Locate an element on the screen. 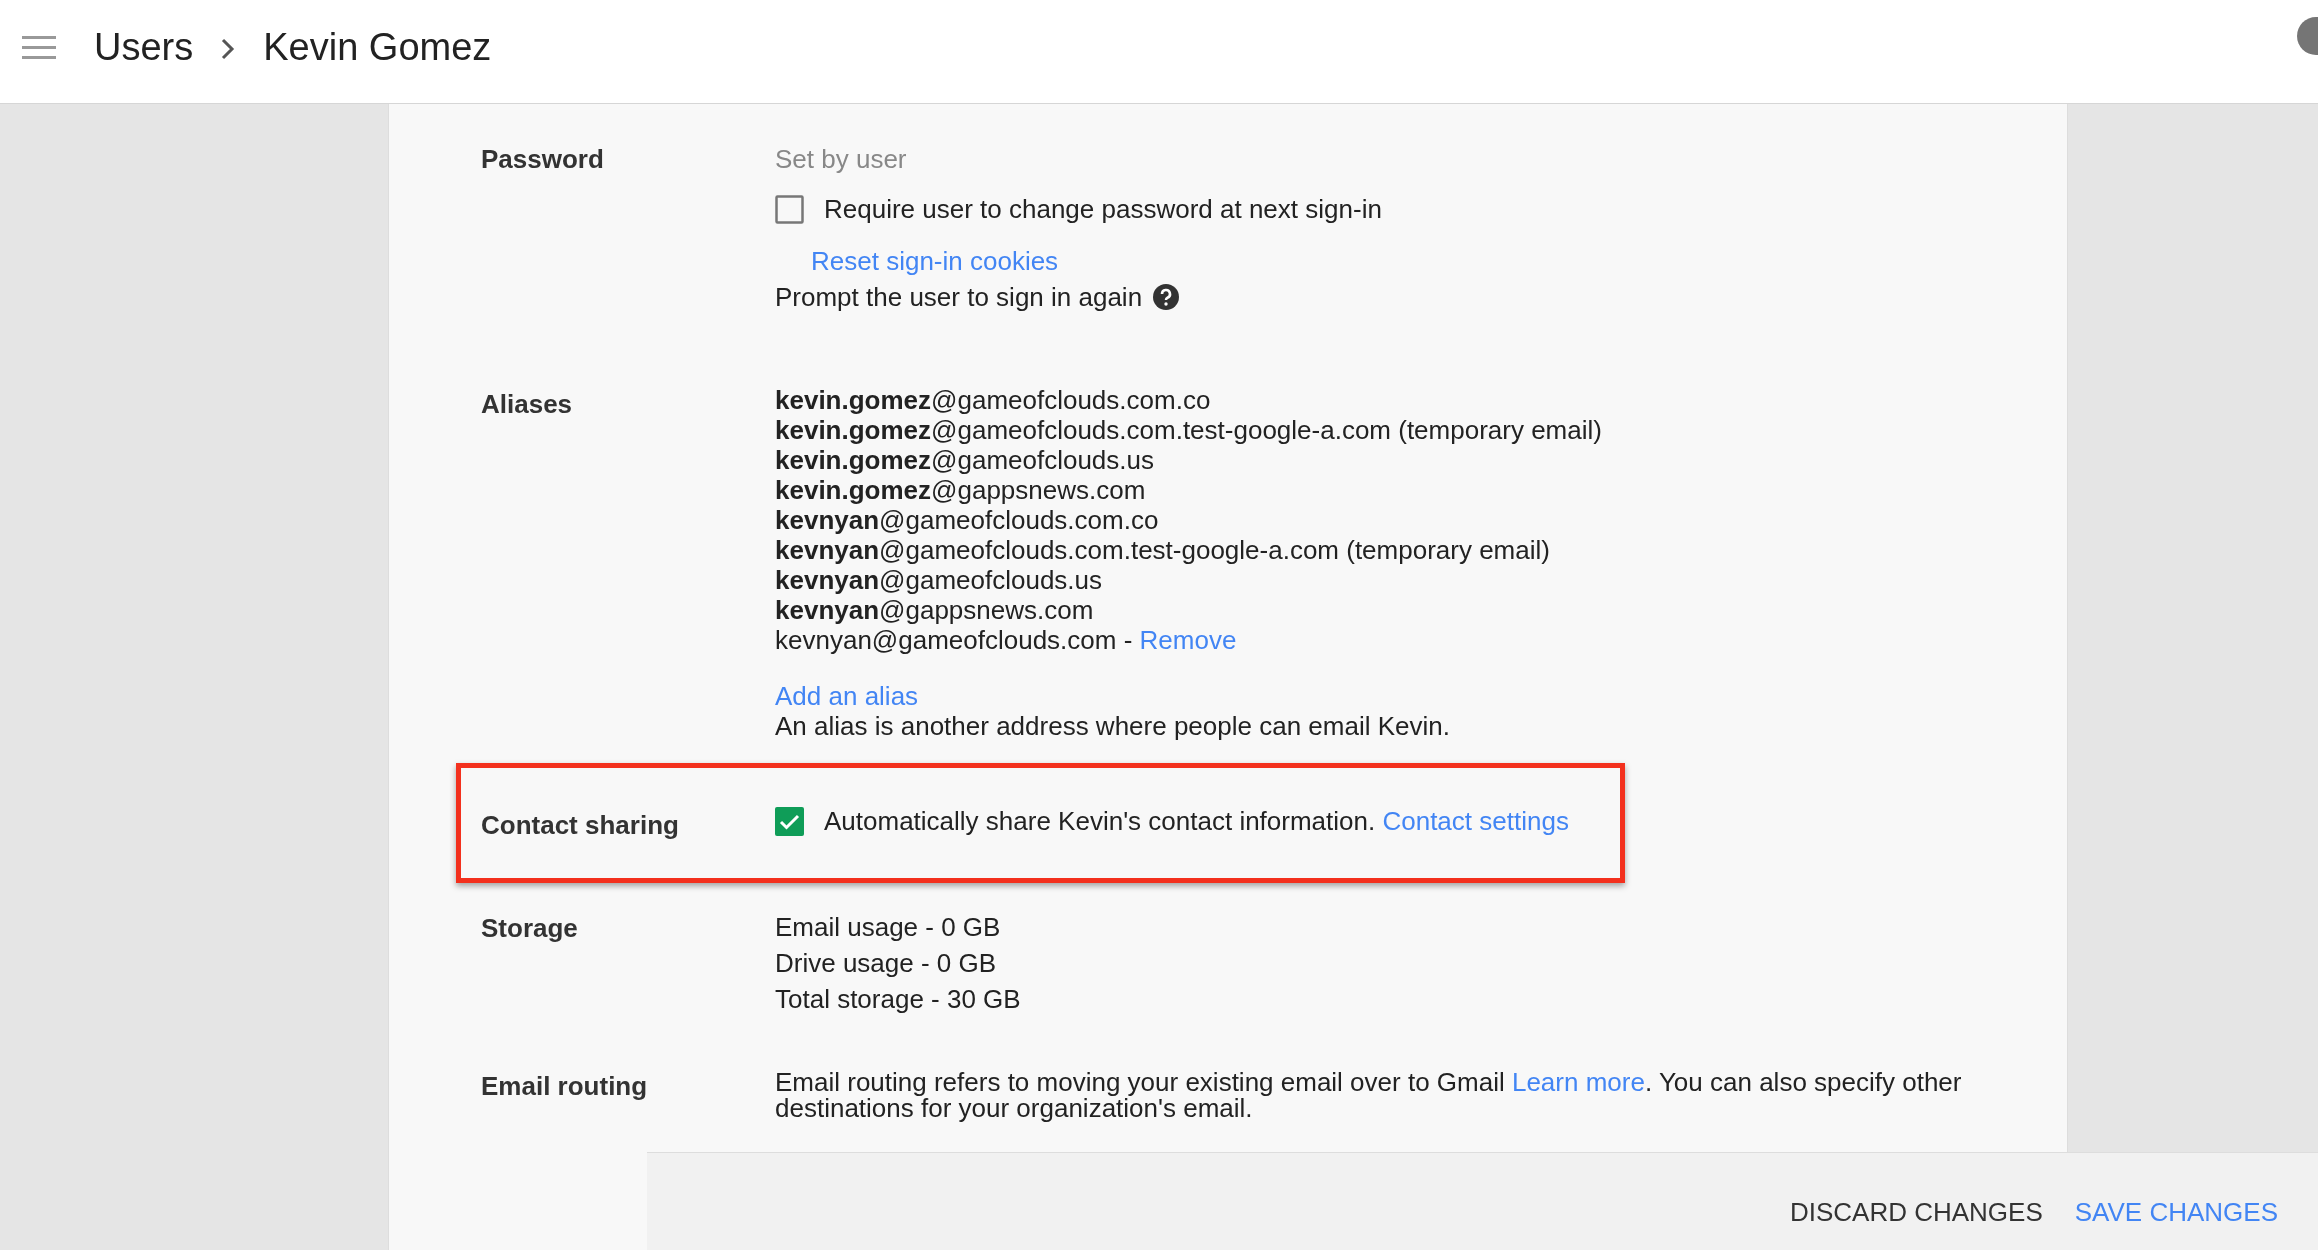 The width and height of the screenshot is (2318, 1250). password-status: Set by user is located at coordinates (841, 158).